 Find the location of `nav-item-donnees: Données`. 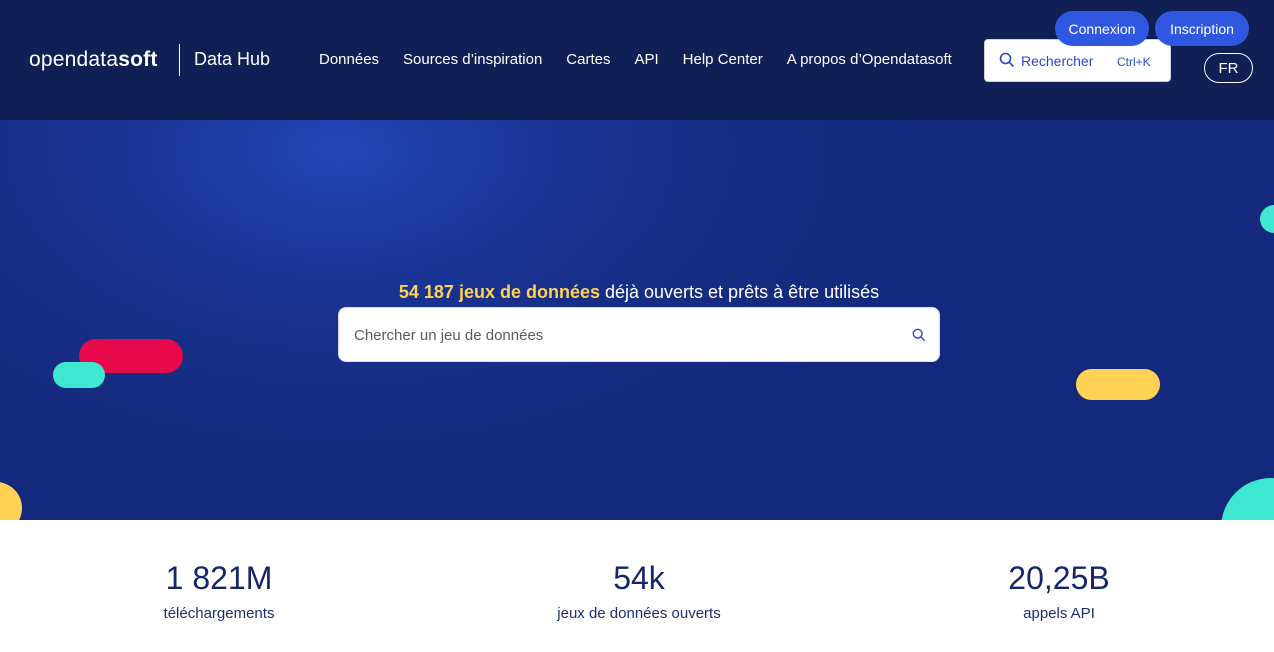

nav-item-donnees: Données is located at coordinates (349, 59).